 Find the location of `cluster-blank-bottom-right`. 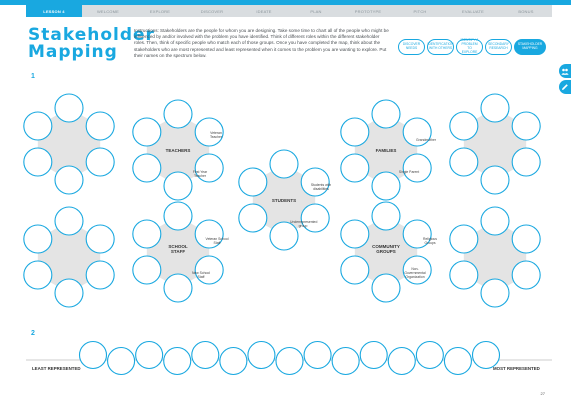

cluster-blank-bottom-right is located at coordinates (495, 257).